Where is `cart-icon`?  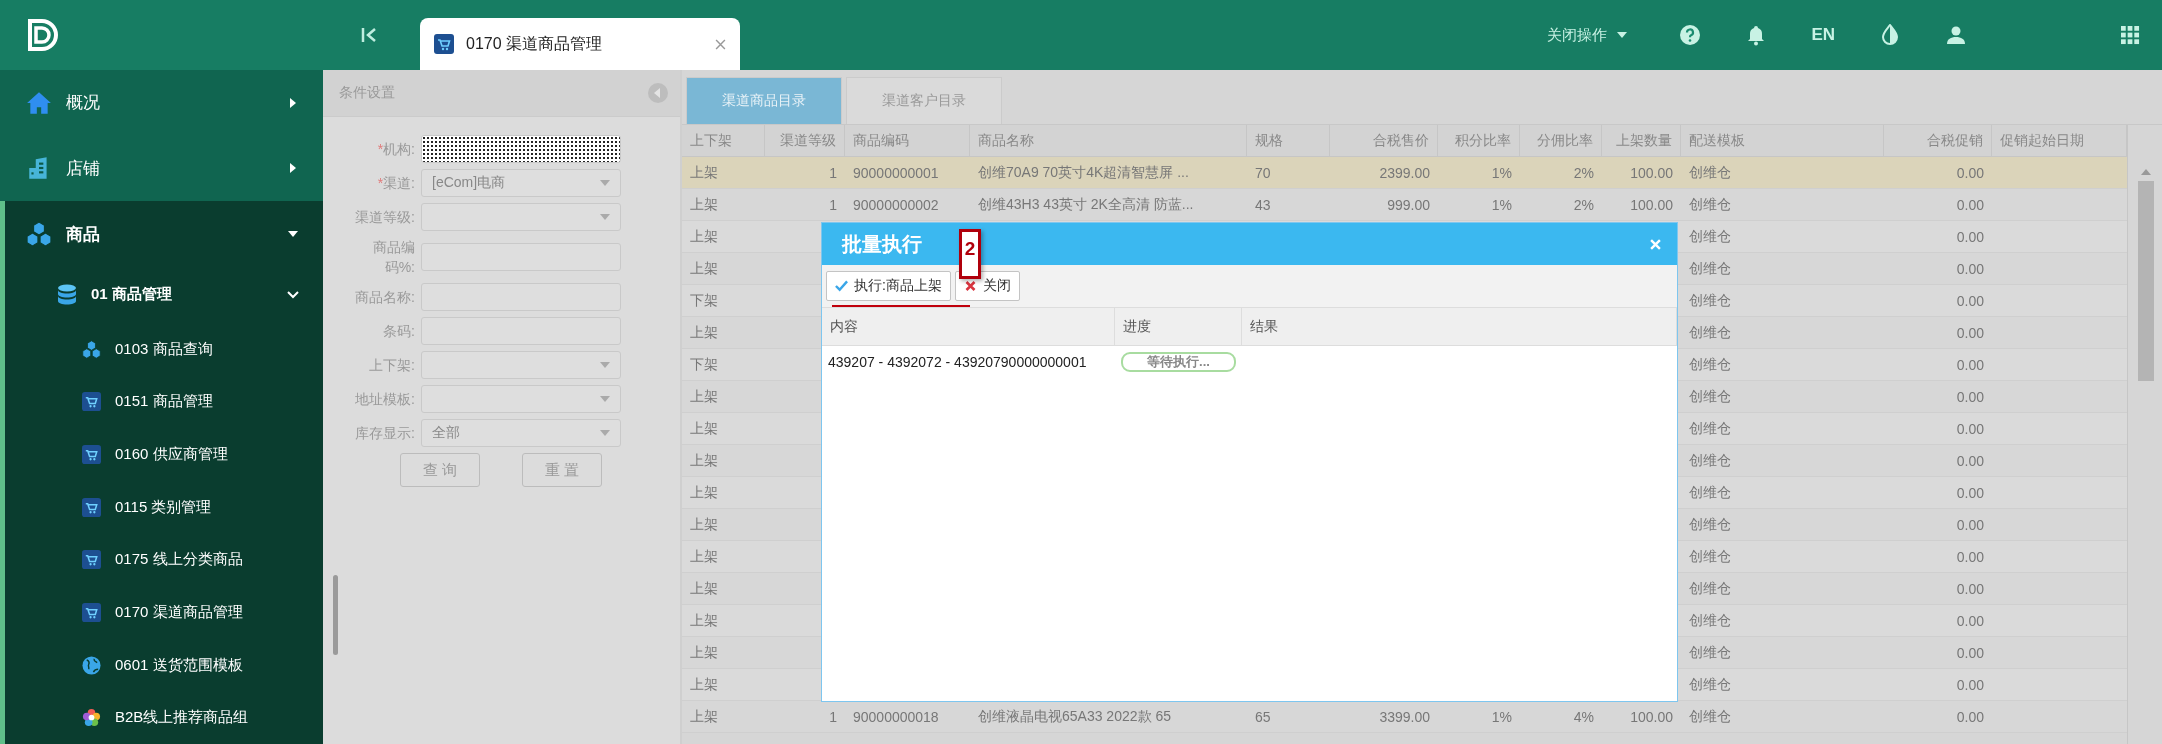
cart-icon is located at coordinates (444, 44).